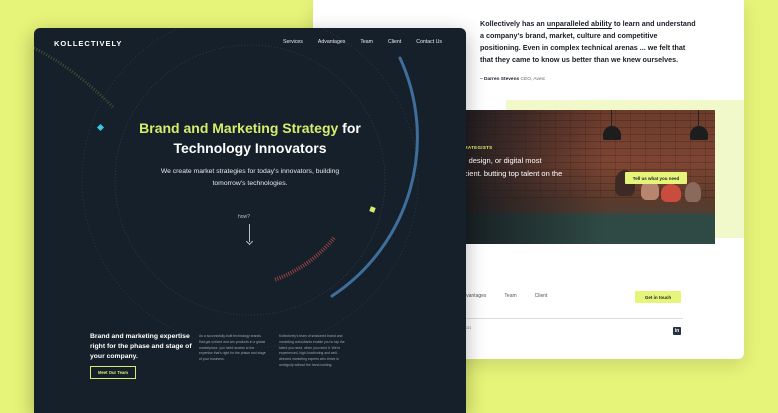  I want to click on footer-nav: Advantages Team Client, so click(503, 296).